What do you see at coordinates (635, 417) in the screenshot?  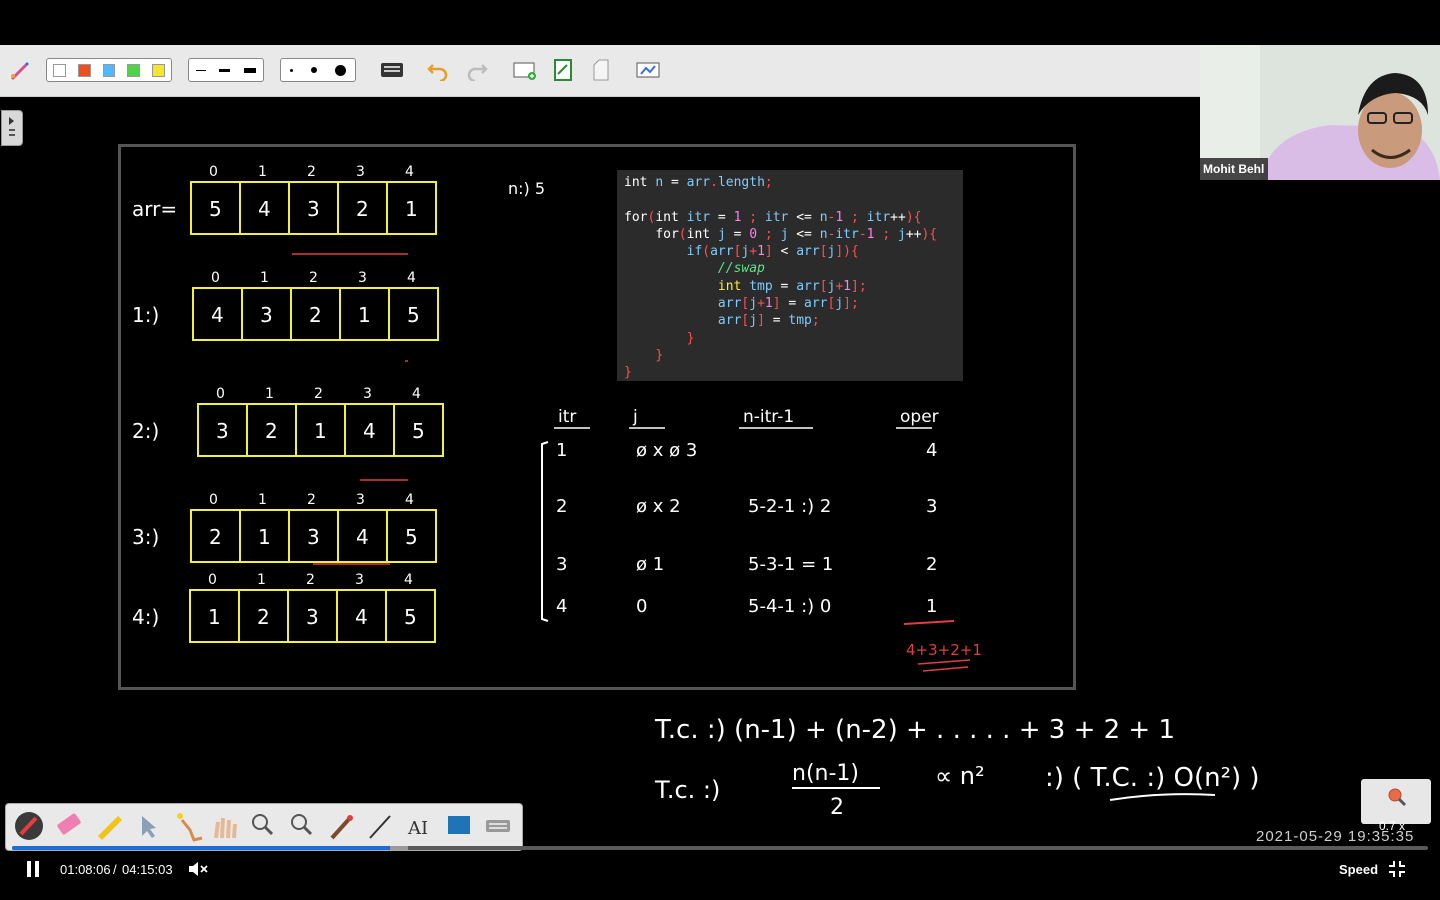 I see `table-header: j` at bounding box center [635, 417].